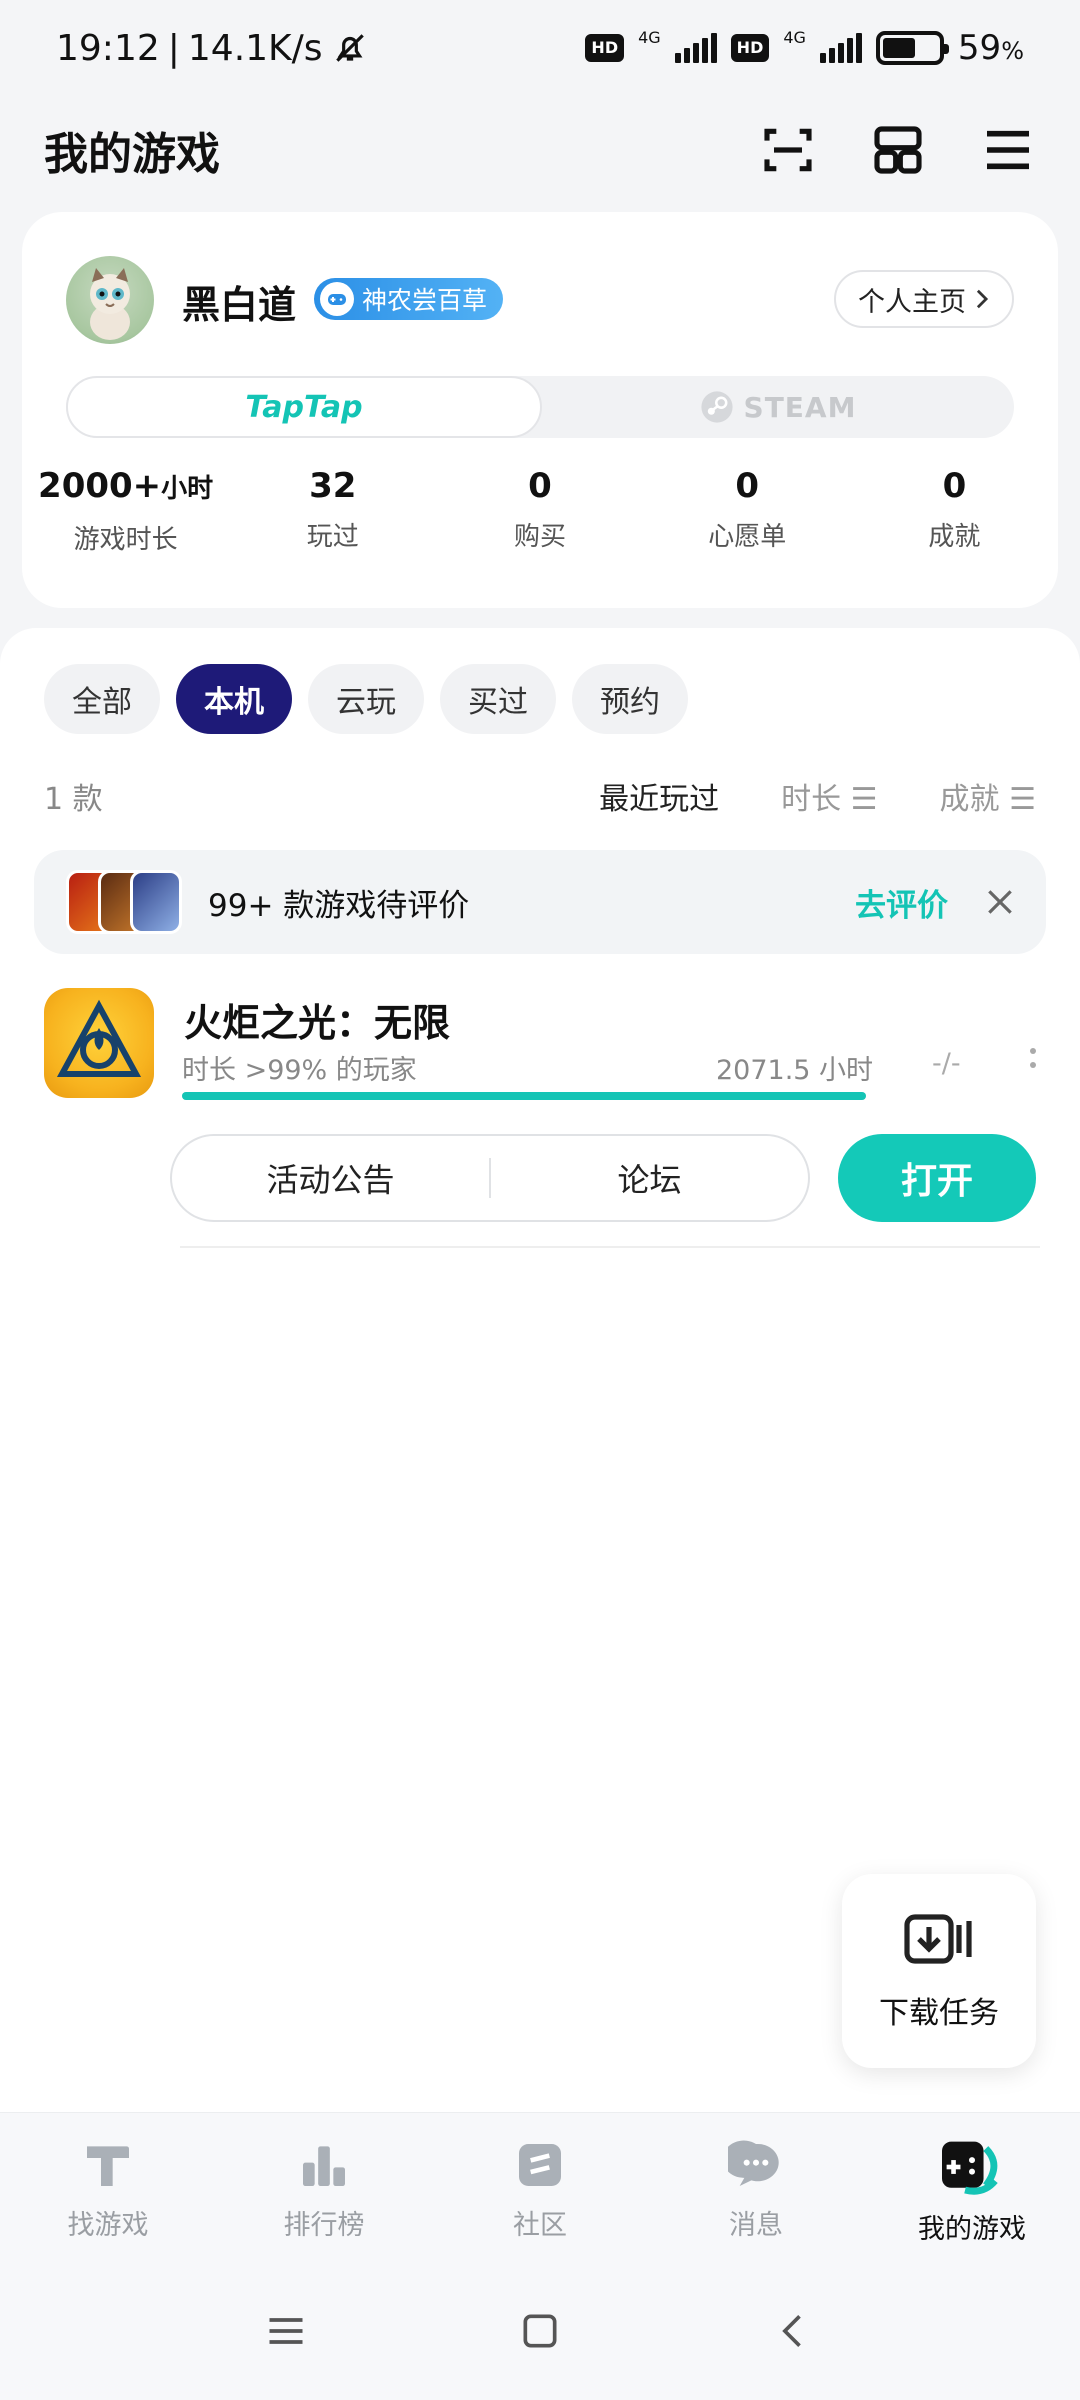  I want to click on status-right: HD 4G HD 4G 59%, so click(804, 48).